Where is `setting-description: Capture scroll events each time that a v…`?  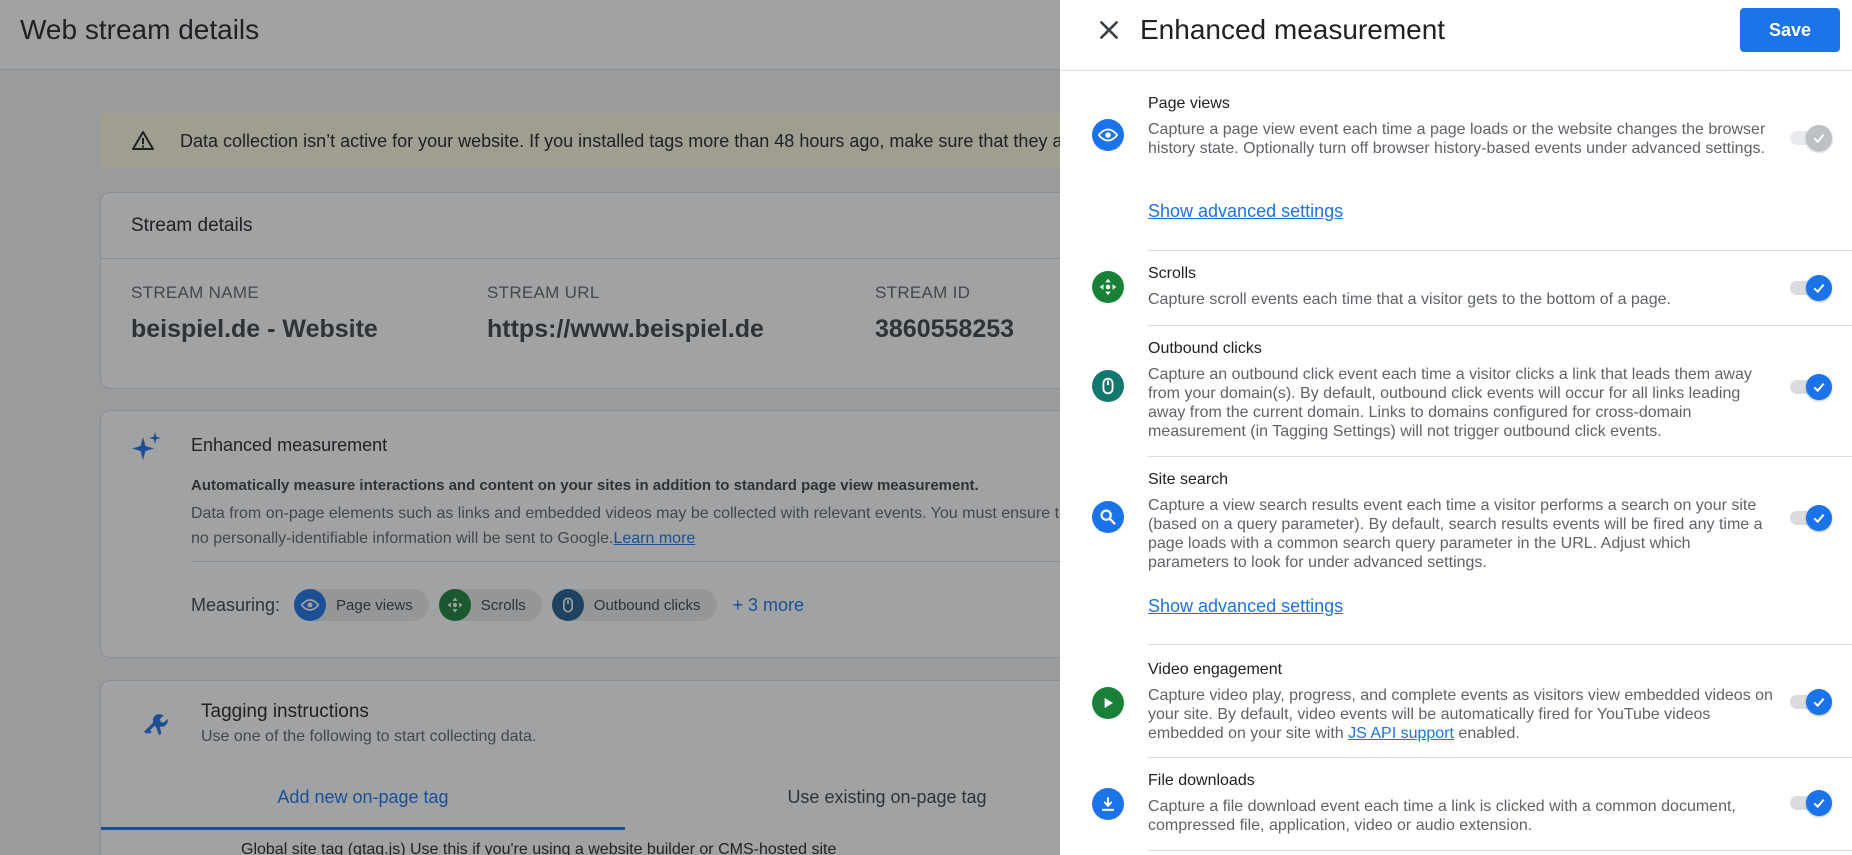
setting-description: Capture scroll events each time that a v… is located at coordinates (1409, 299).